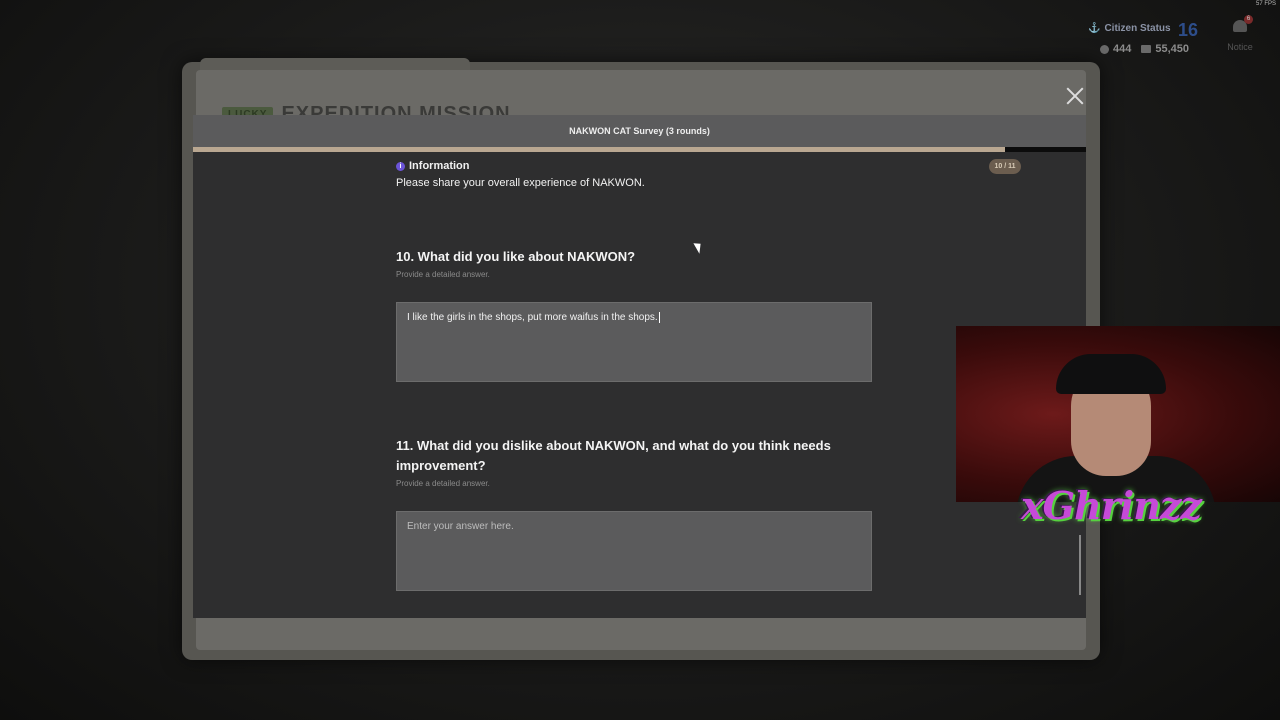 The image size is (1280, 720). I want to click on notice-button: 6 Notice, so click(1240, 33).